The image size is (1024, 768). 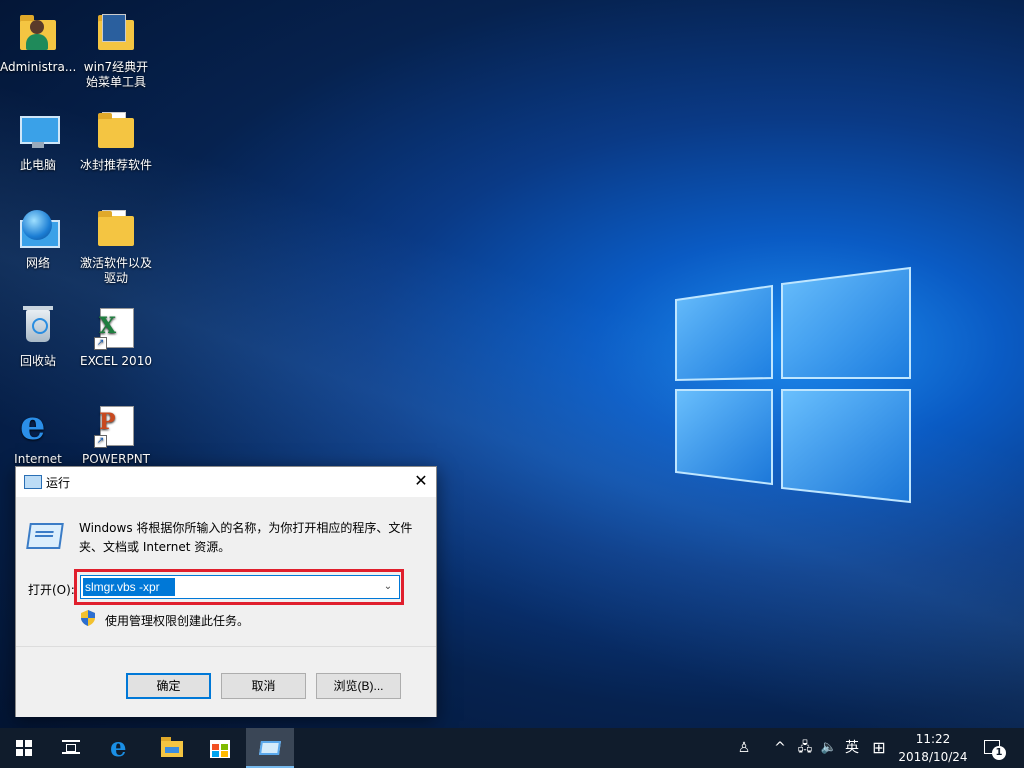 I want to click on network-icon, so click(x=37, y=225).